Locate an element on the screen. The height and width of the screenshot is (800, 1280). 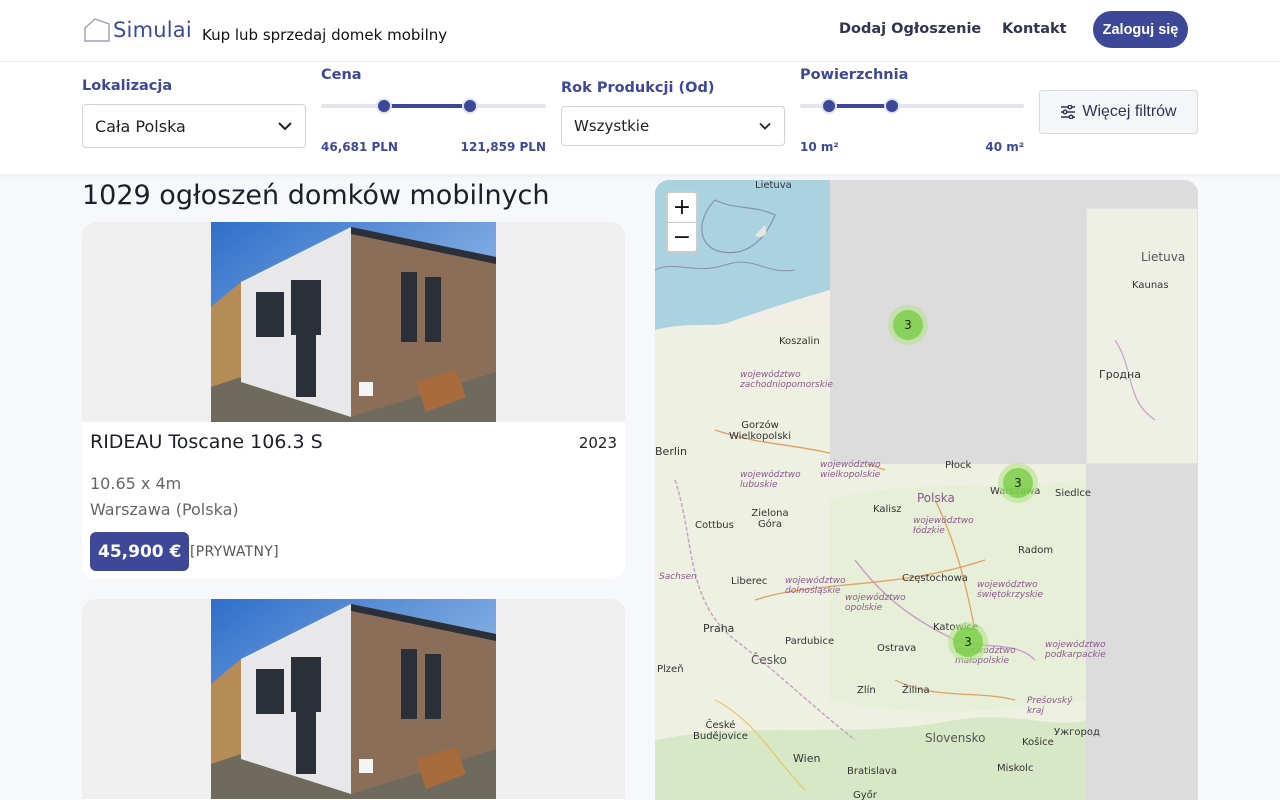
map-label: Częstochowa is located at coordinates (935, 578).